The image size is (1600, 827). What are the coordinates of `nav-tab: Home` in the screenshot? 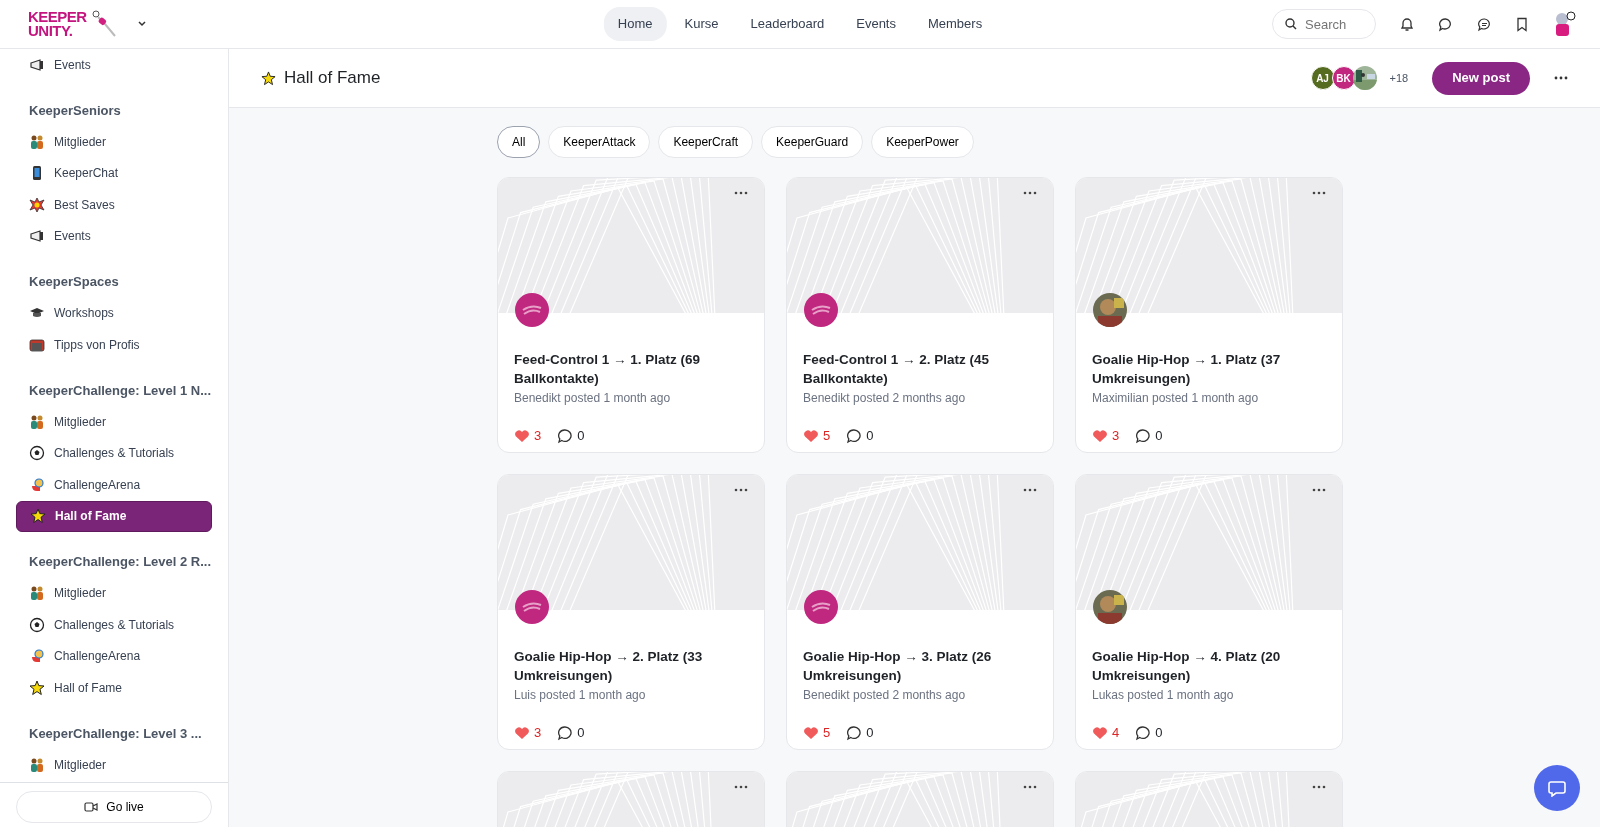 It's located at (635, 24).